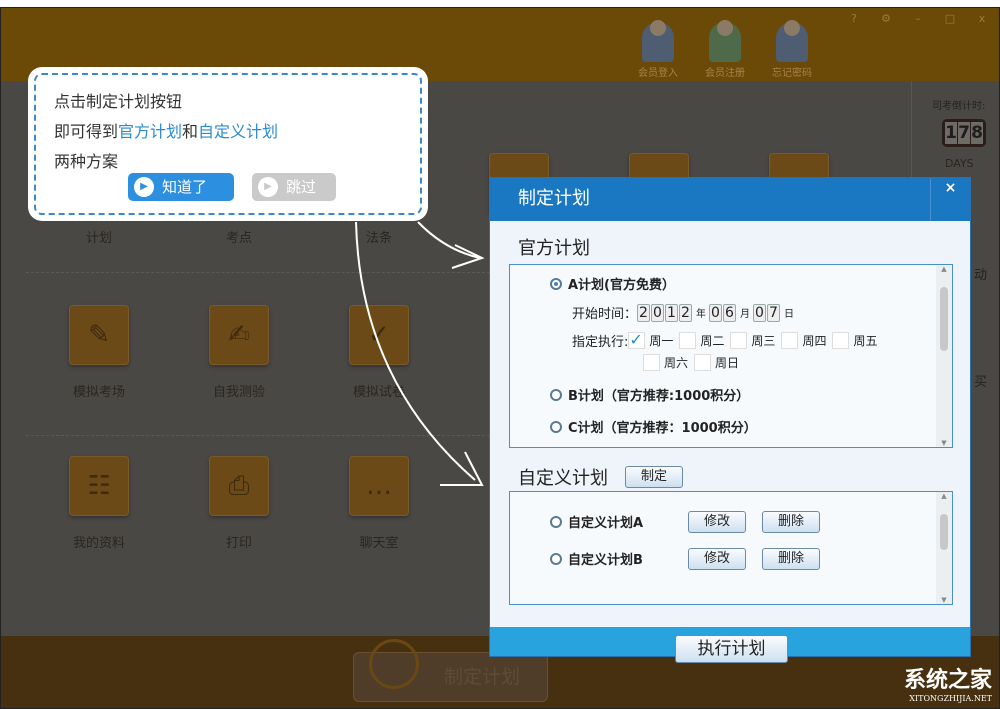 Image resolution: width=1000 pixels, height=709 pixels. I want to click on day-digit: 0, so click(760, 312).